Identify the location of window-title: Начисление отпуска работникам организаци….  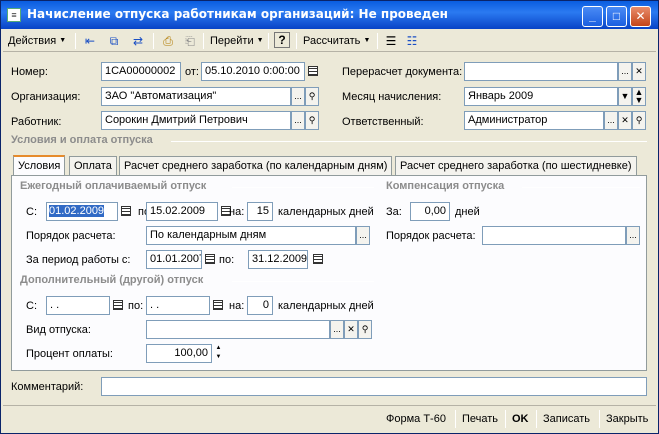
(237, 14).